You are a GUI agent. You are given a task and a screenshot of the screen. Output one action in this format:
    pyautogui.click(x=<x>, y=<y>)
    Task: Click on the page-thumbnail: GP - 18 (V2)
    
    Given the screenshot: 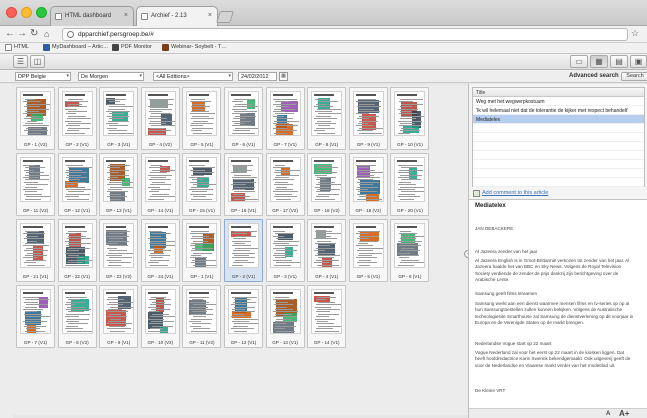 What is the action you would take?
    pyautogui.click(x=327, y=184)
    